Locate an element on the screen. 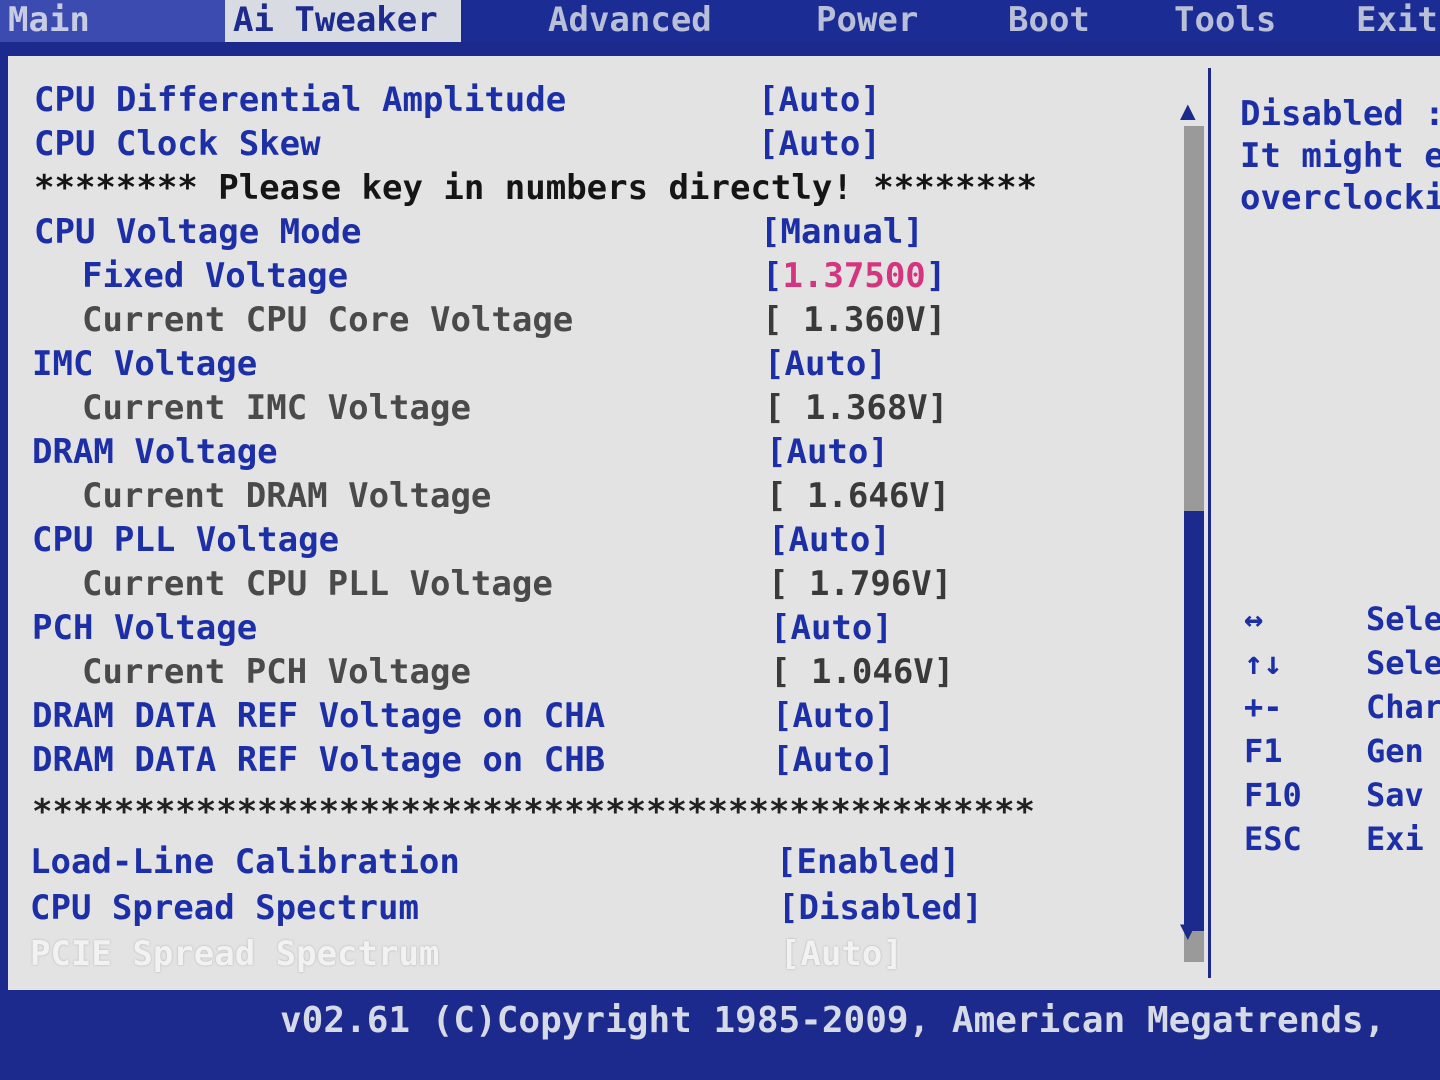  setting-label: CPU Clock Skew is located at coordinates (177, 144).